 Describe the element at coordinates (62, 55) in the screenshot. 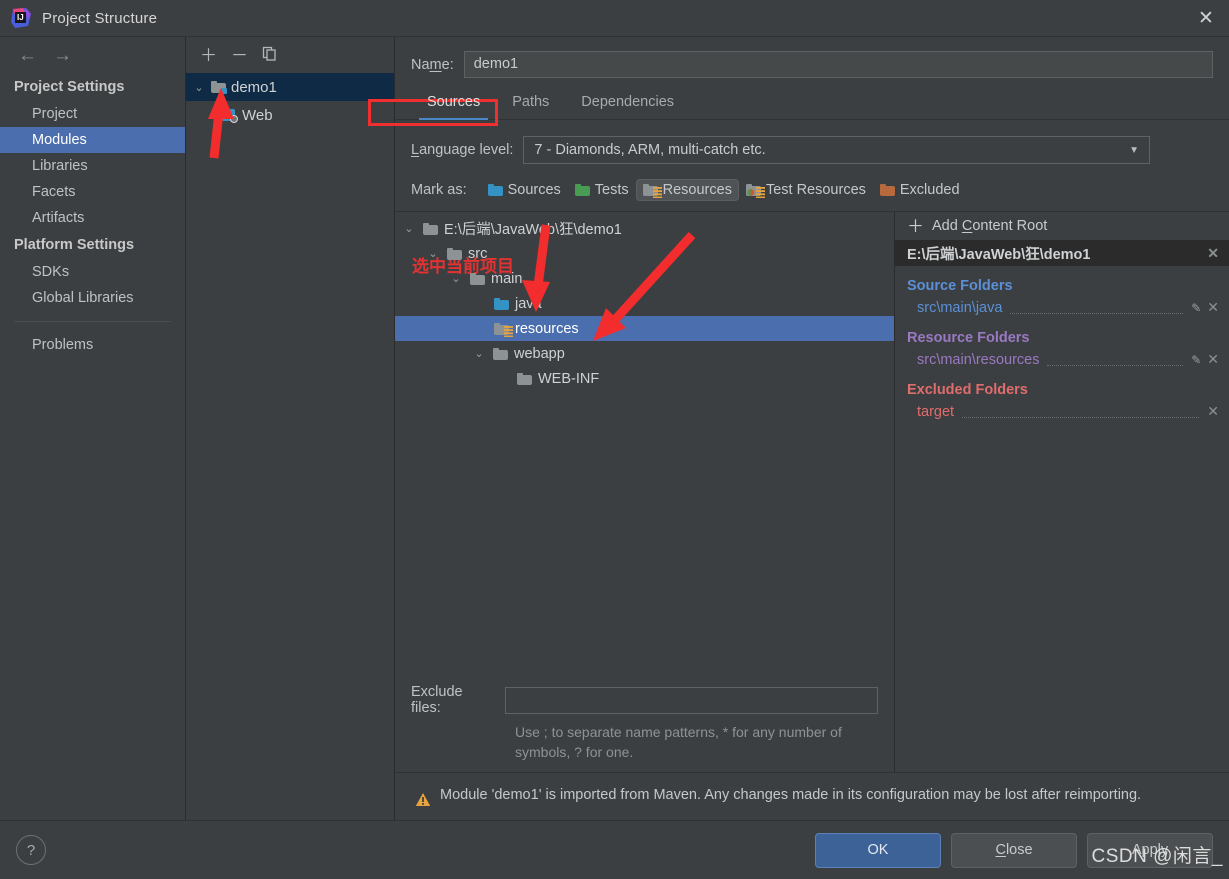

I see `arrow-right-icon: →` at that location.